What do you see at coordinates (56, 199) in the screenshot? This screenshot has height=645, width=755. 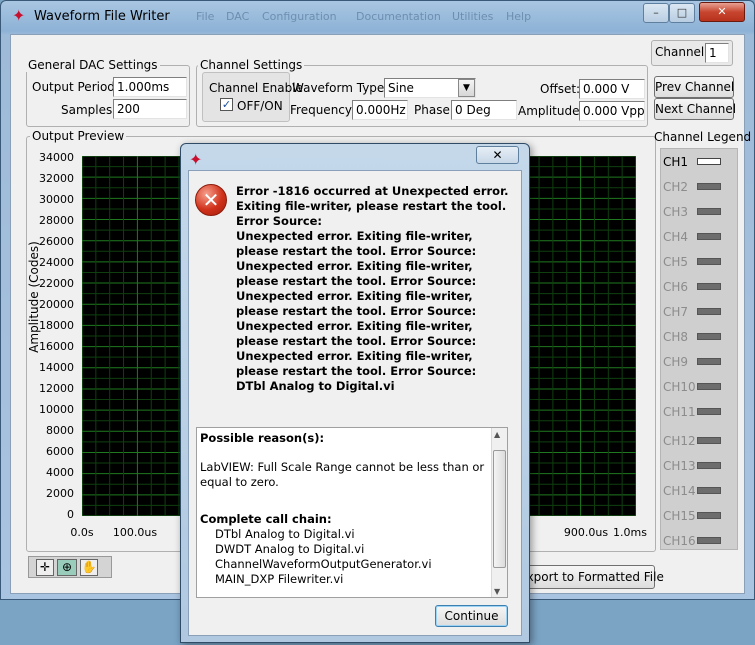 I see `y-tick: 30000` at bounding box center [56, 199].